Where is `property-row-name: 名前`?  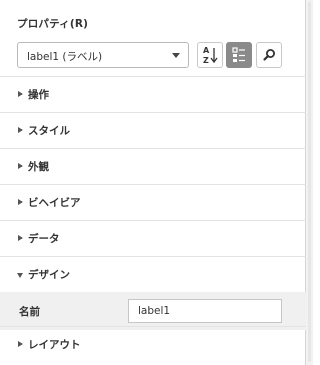 property-row-name: 名前 is located at coordinates (153, 311).